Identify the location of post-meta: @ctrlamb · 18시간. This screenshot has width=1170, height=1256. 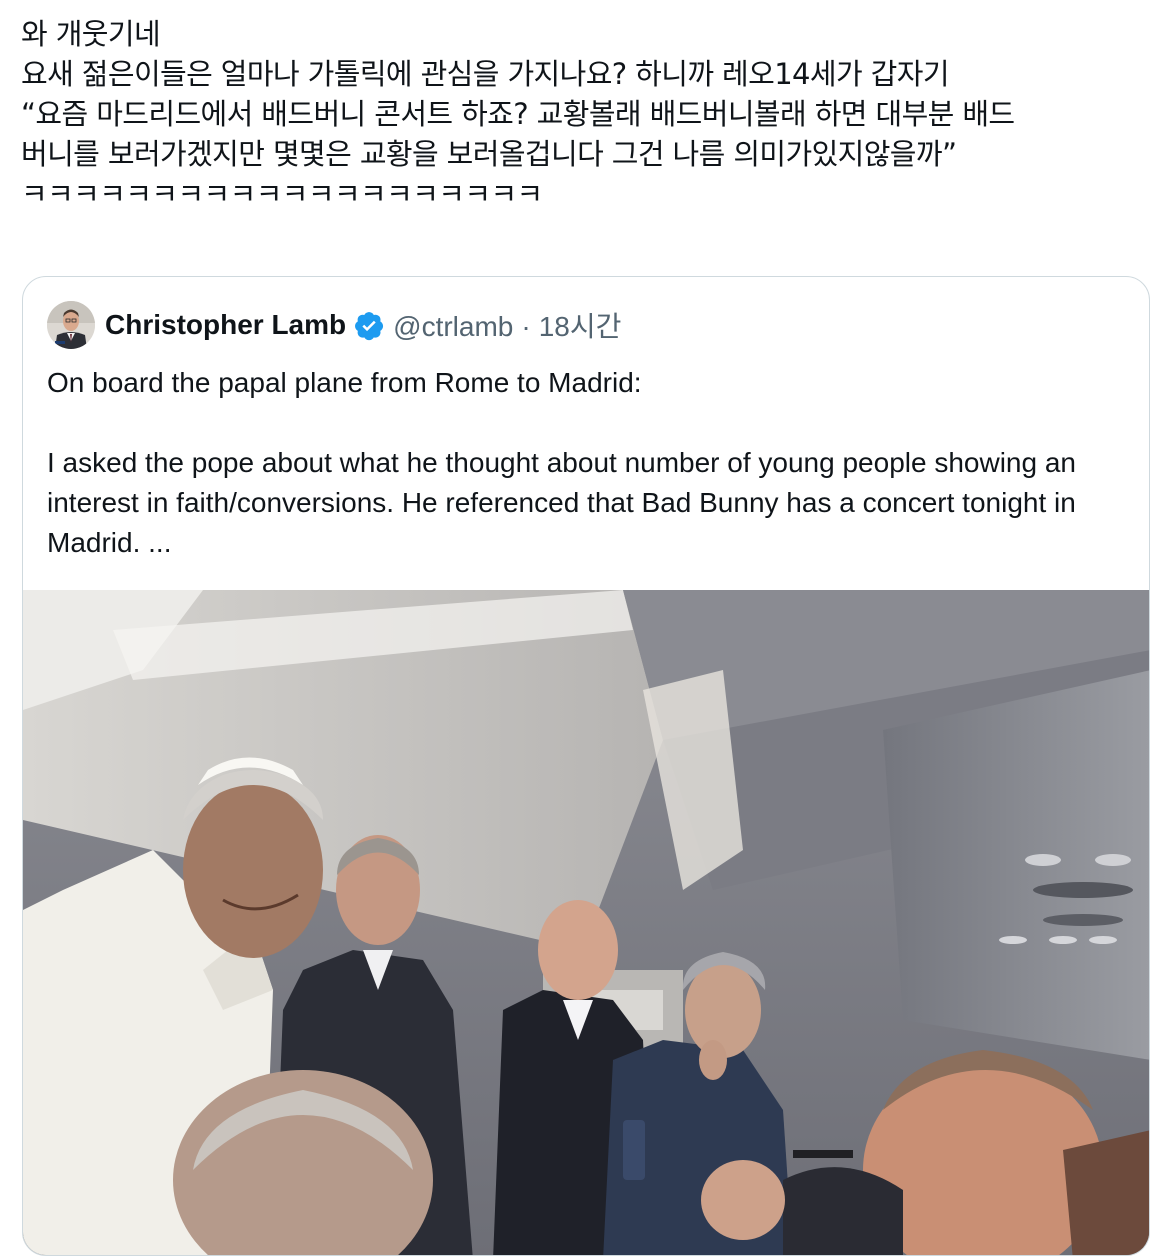
(507, 325).